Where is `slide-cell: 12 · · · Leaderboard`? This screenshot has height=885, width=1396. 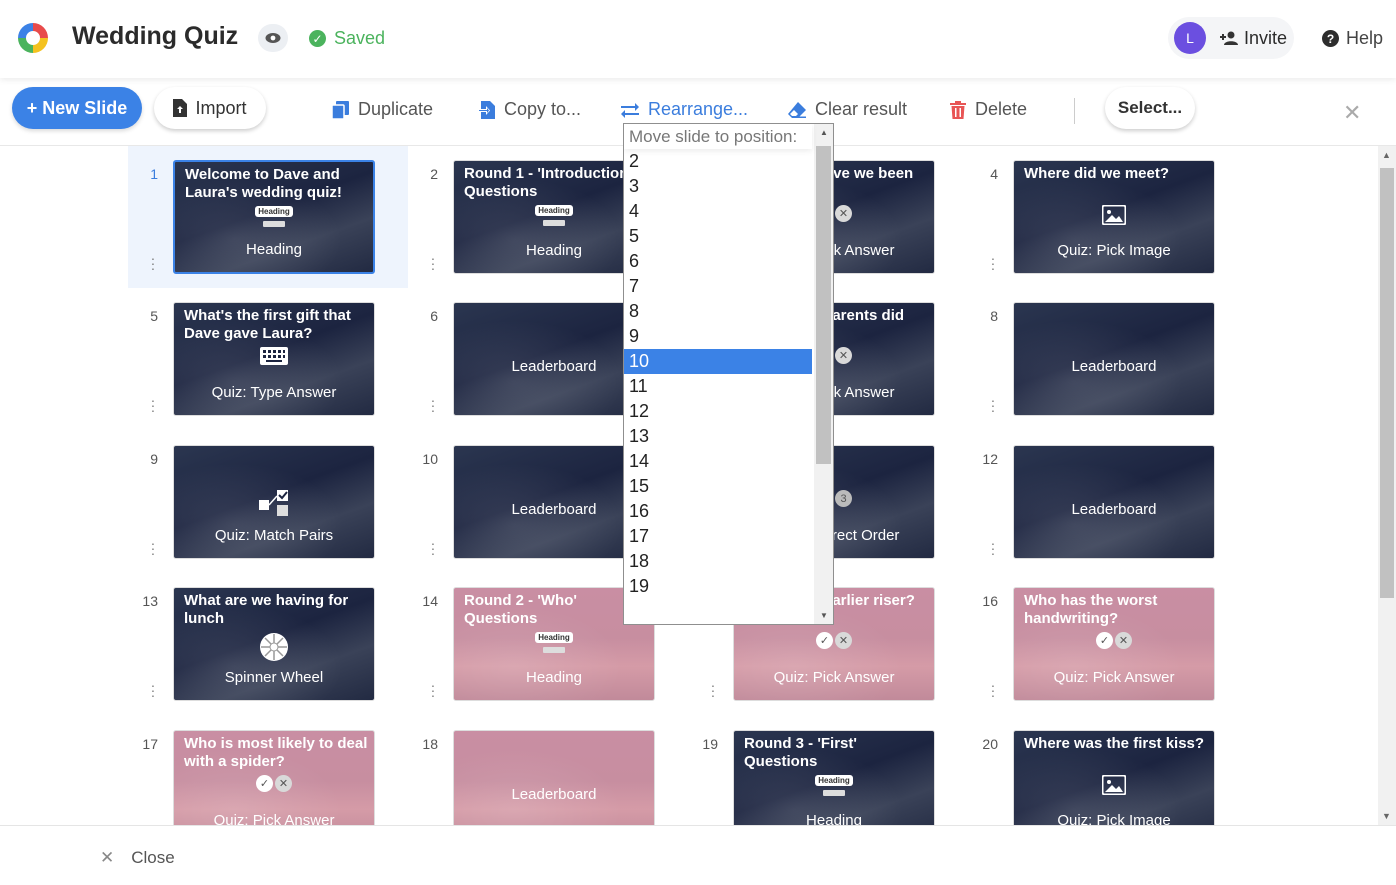
slide-cell: 12 · · · Leaderboard is located at coordinates (1108, 502).